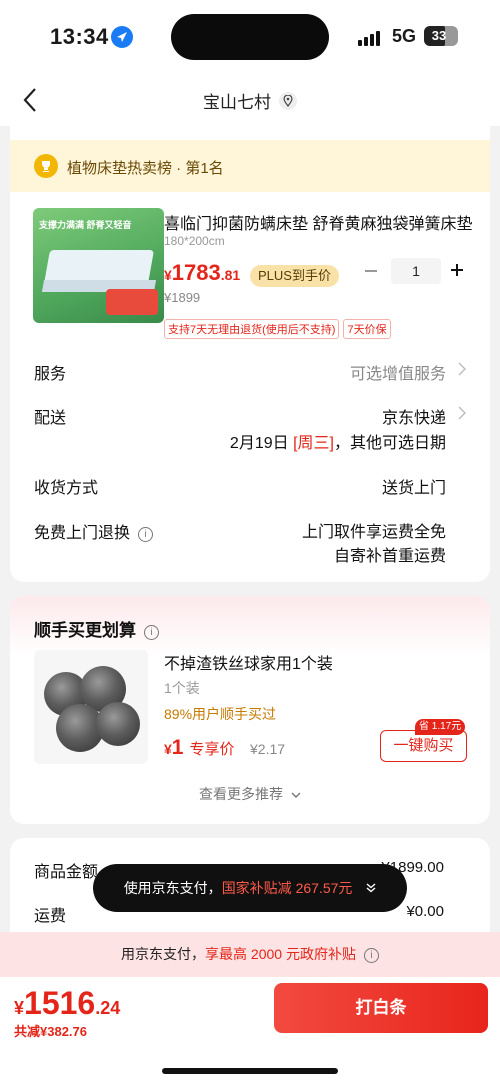  What do you see at coordinates (248, 662) in the screenshot?
I see `addon-item-title: 不掉渣铁丝球家用1个装` at bounding box center [248, 662].